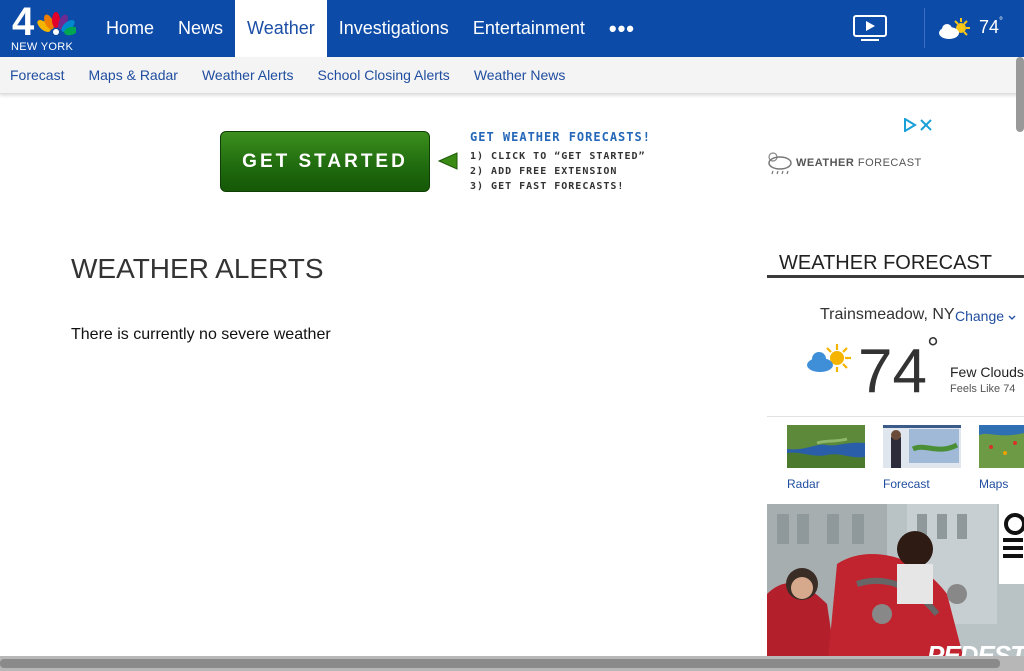 The width and height of the screenshot is (1024, 671). Describe the element at coordinates (980, 316) in the screenshot. I see `change-label: Change` at that location.